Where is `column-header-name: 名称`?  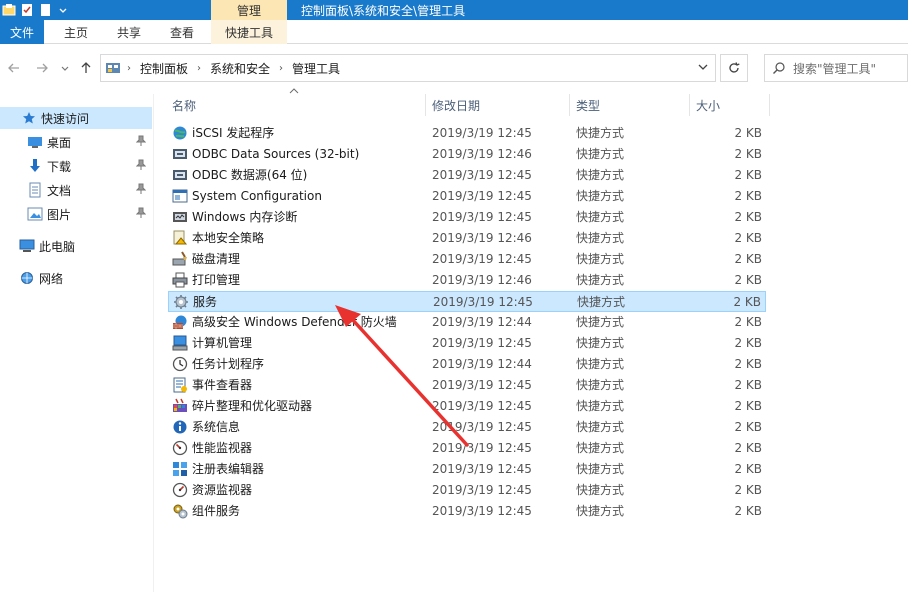
column-header-name: 名称 is located at coordinates (296, 105).